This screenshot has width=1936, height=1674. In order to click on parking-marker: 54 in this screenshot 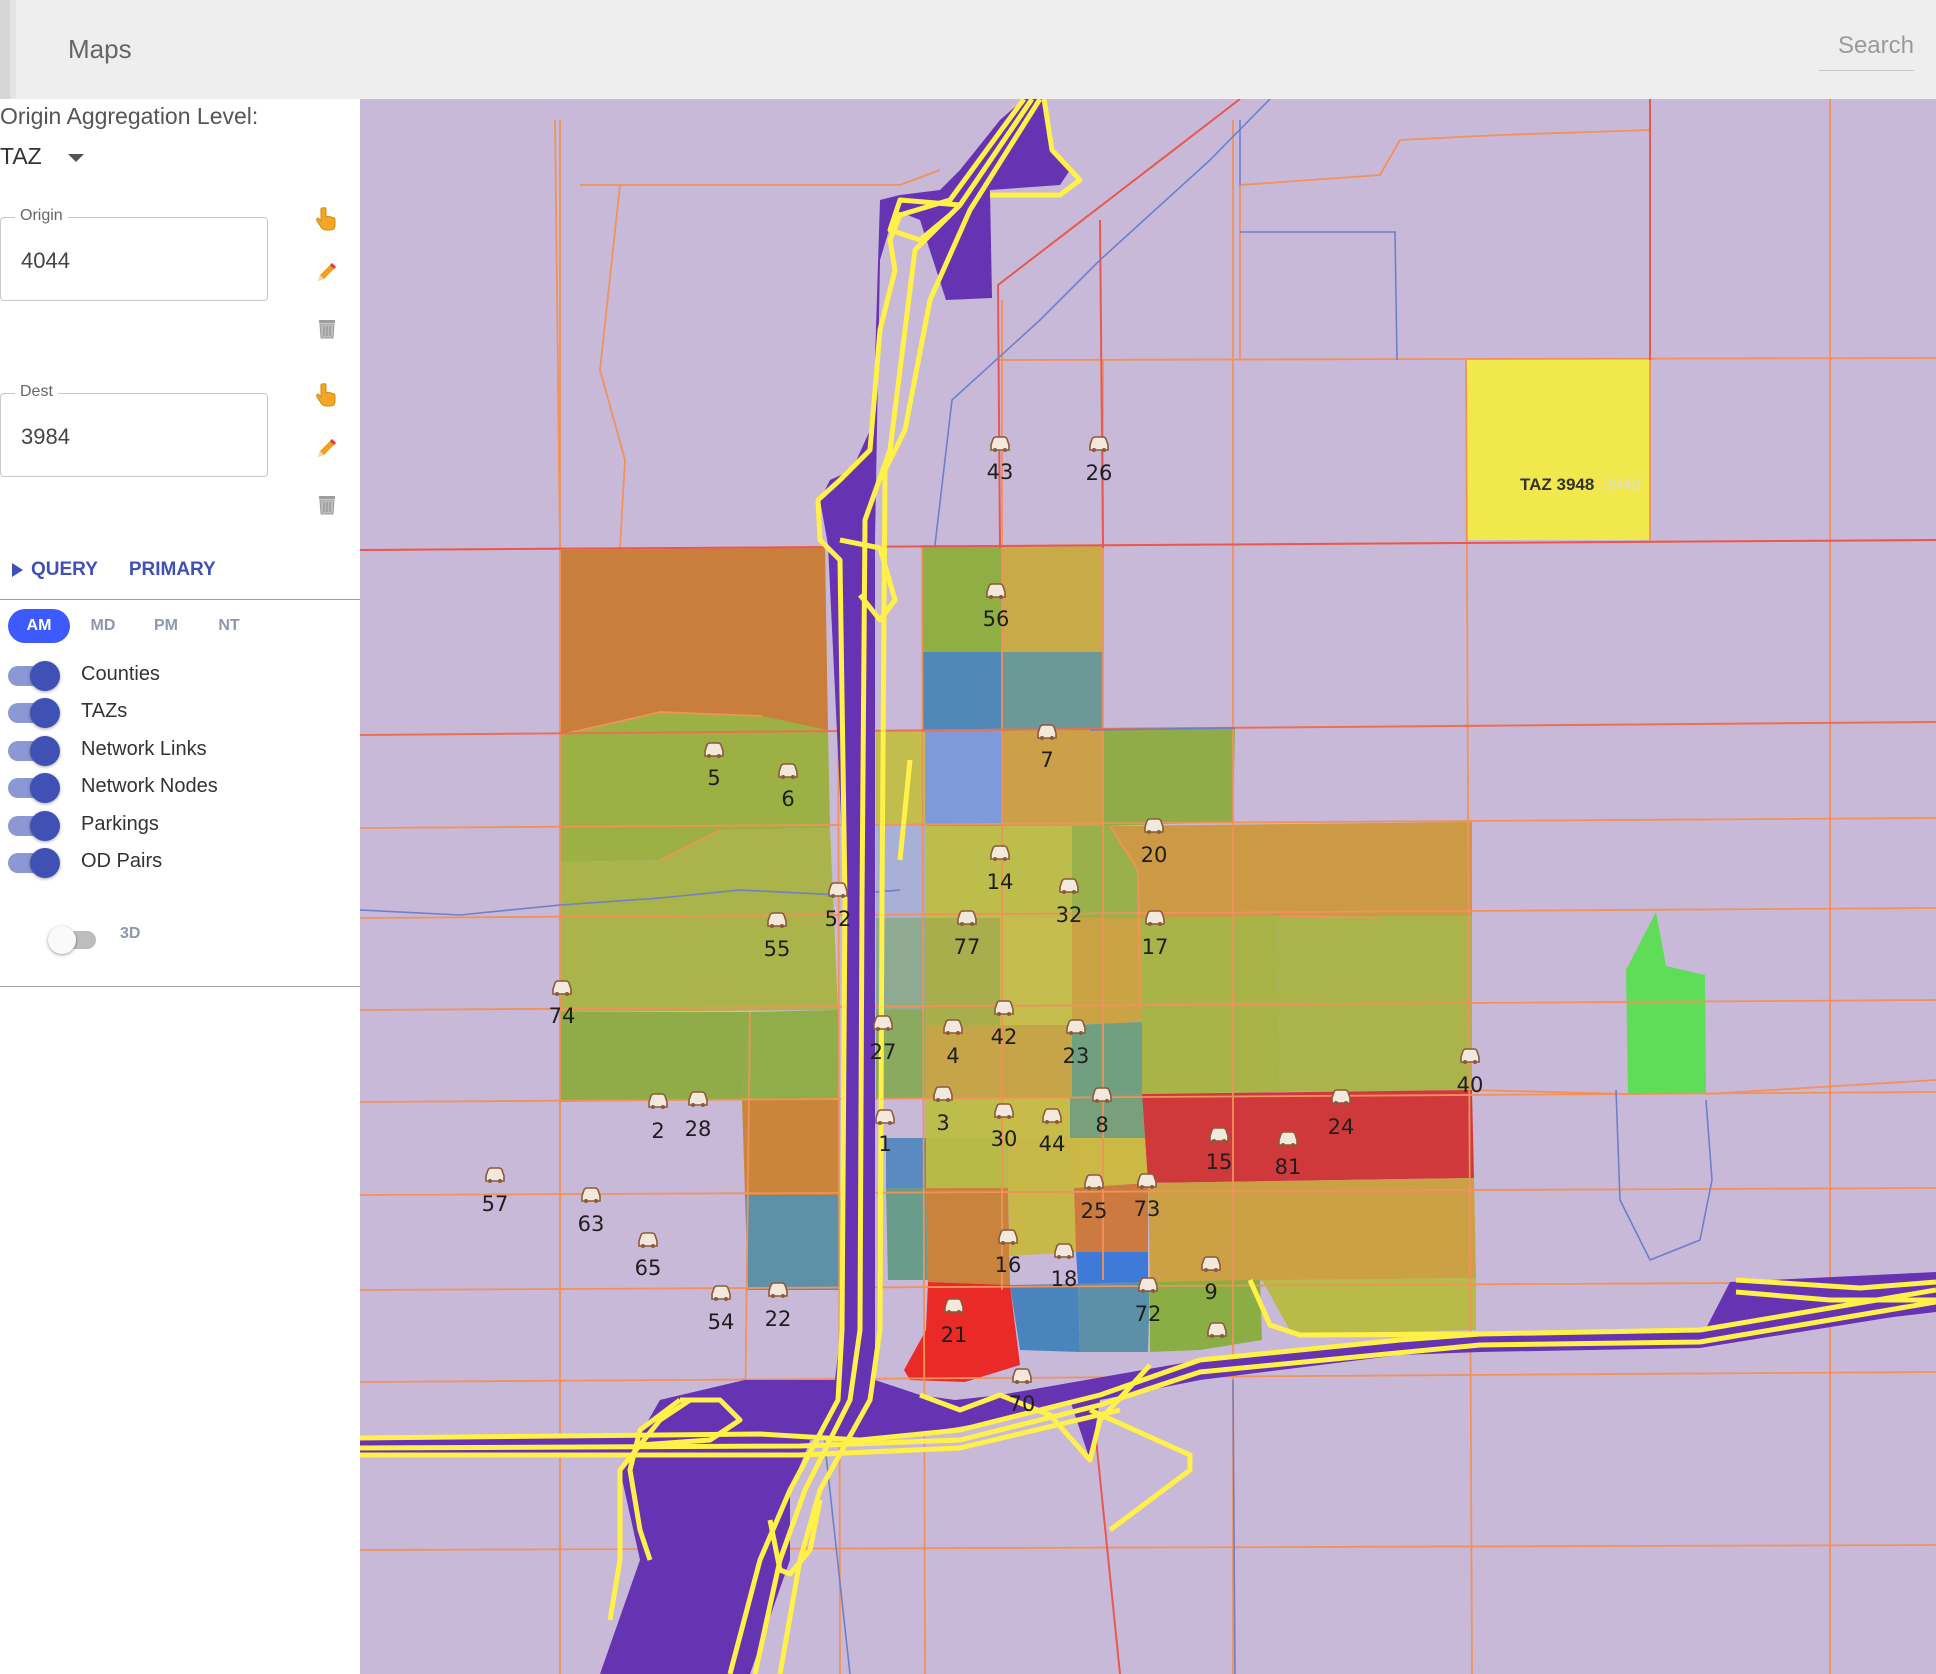, I will do `click(721, 1309)`.